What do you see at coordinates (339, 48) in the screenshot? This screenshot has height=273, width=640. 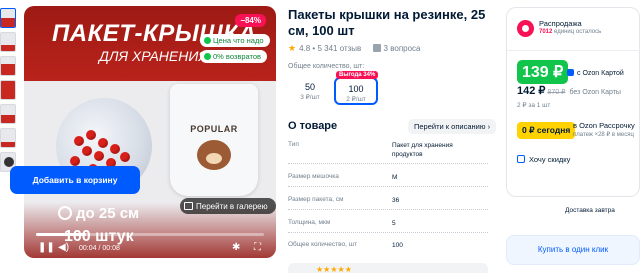 I see `reviews-link: 5 341 отзыв` at bounding box center [339, 48].